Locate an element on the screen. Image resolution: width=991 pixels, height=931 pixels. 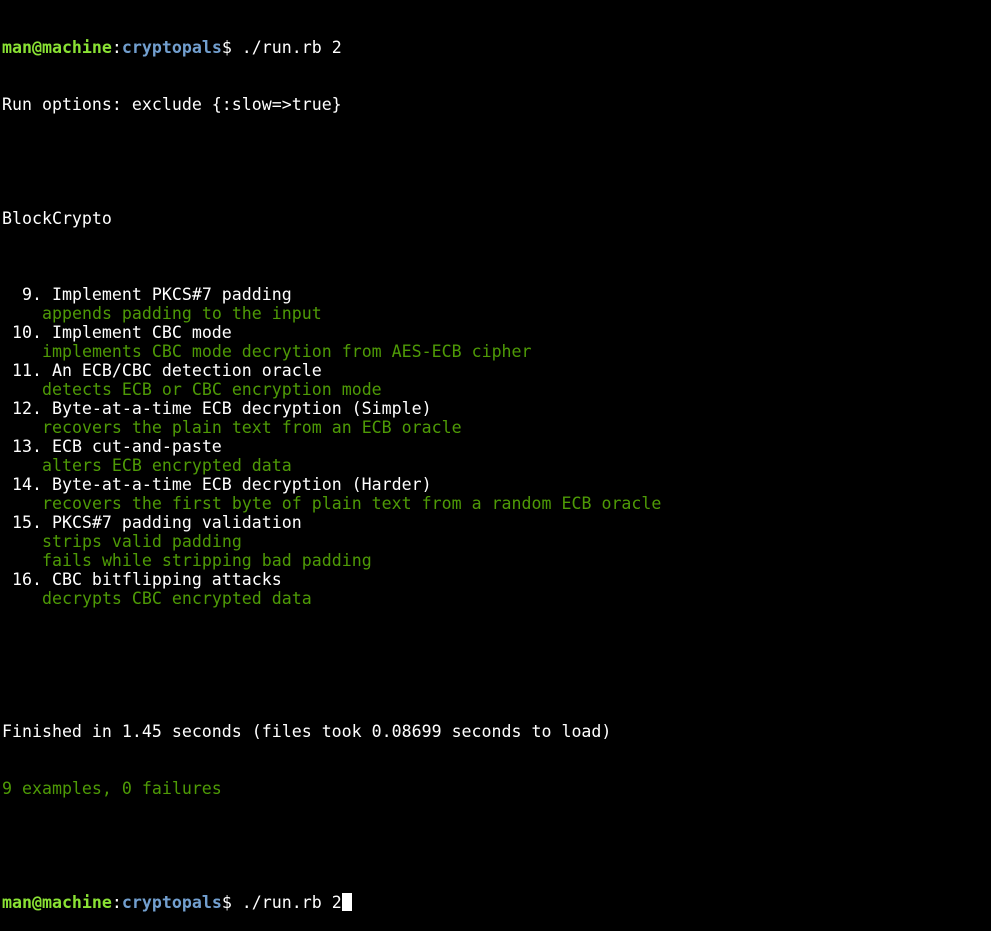
test-group-label: 15. PKCS#7 padding validation is located at coordinates (157, 522).